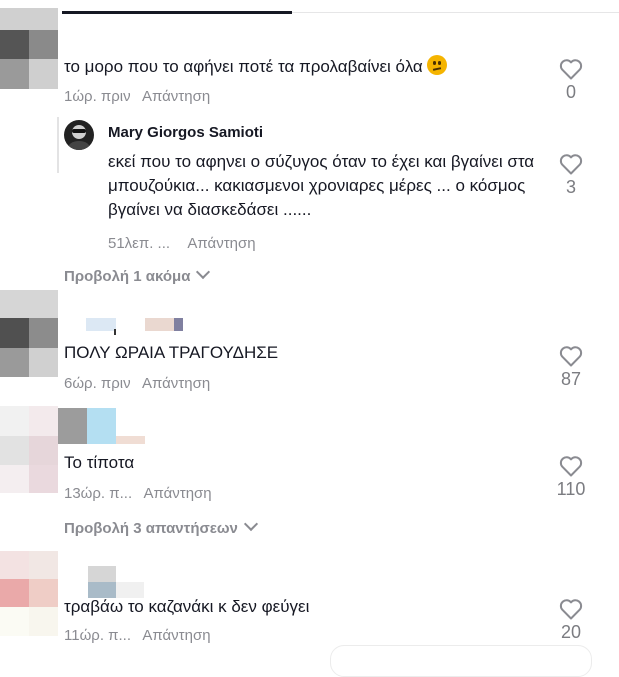  Describe the element at coordinates (177, 12) in the screenshot. I see `active-tab-indicator` at that location.